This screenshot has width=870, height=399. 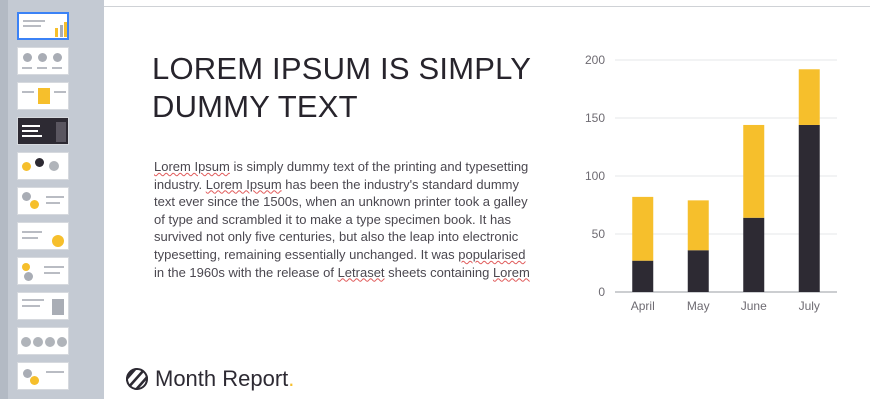 What do you see at coordinates (361, 272) in the screenshot?
I see `spellcheck-word: Letraset` at bounding box center [361, 272].